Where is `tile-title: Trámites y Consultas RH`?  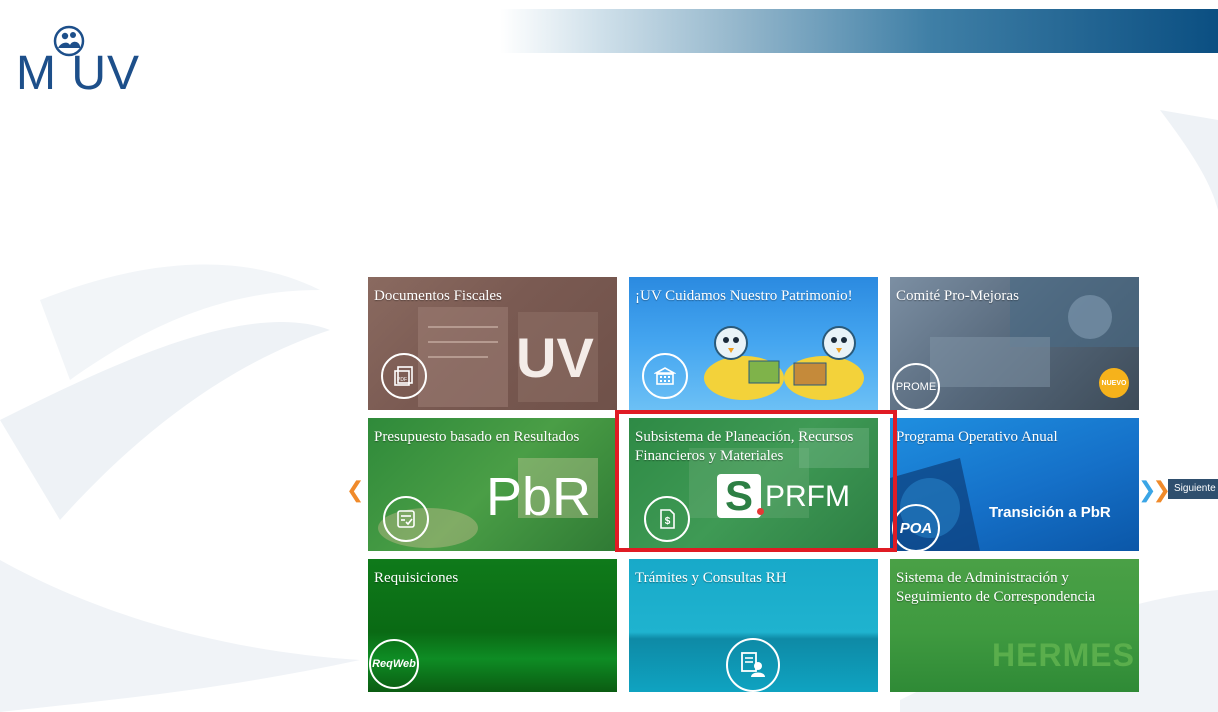 tile-title: Trámites y Consultas RH is located at coordinates (711, 578).